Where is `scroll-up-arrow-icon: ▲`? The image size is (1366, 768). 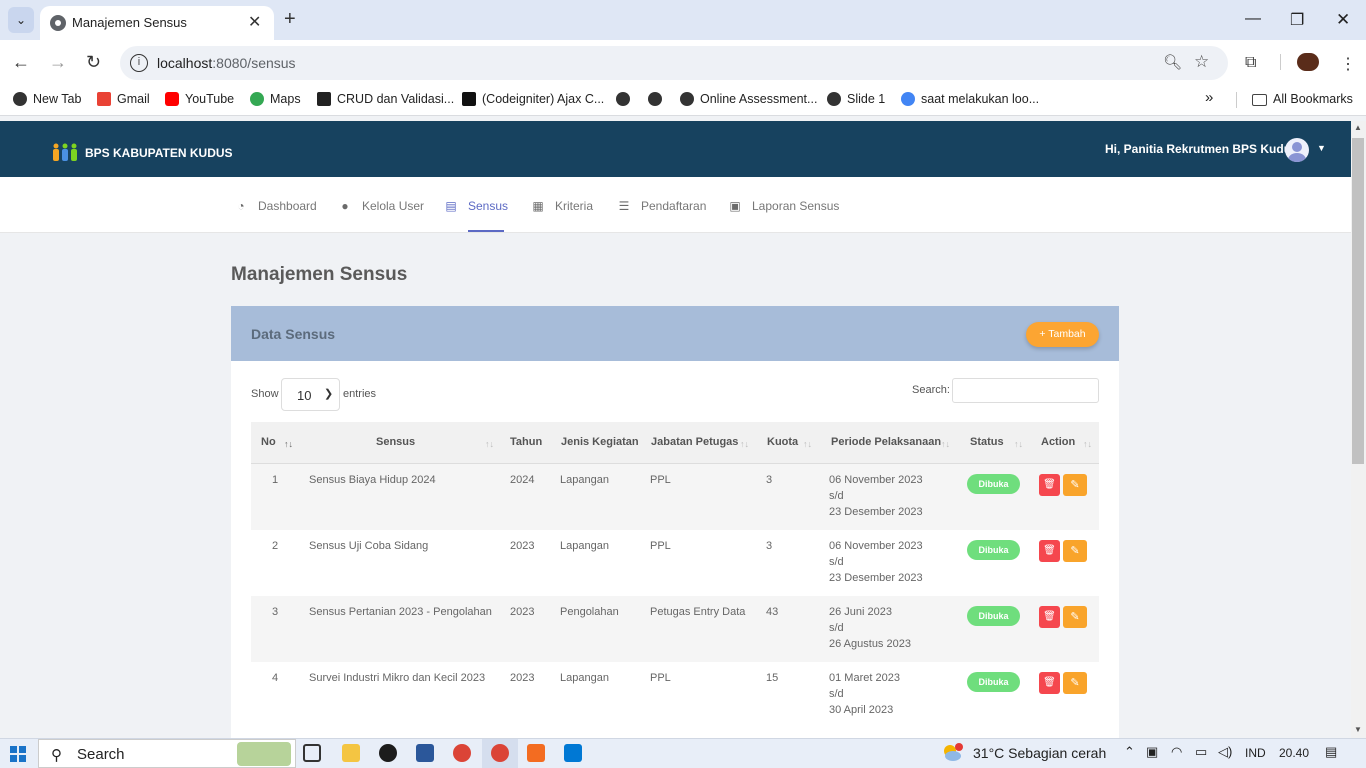 scroll-up-arrow-icon: ▲ is located at coordinates (1358, 127).